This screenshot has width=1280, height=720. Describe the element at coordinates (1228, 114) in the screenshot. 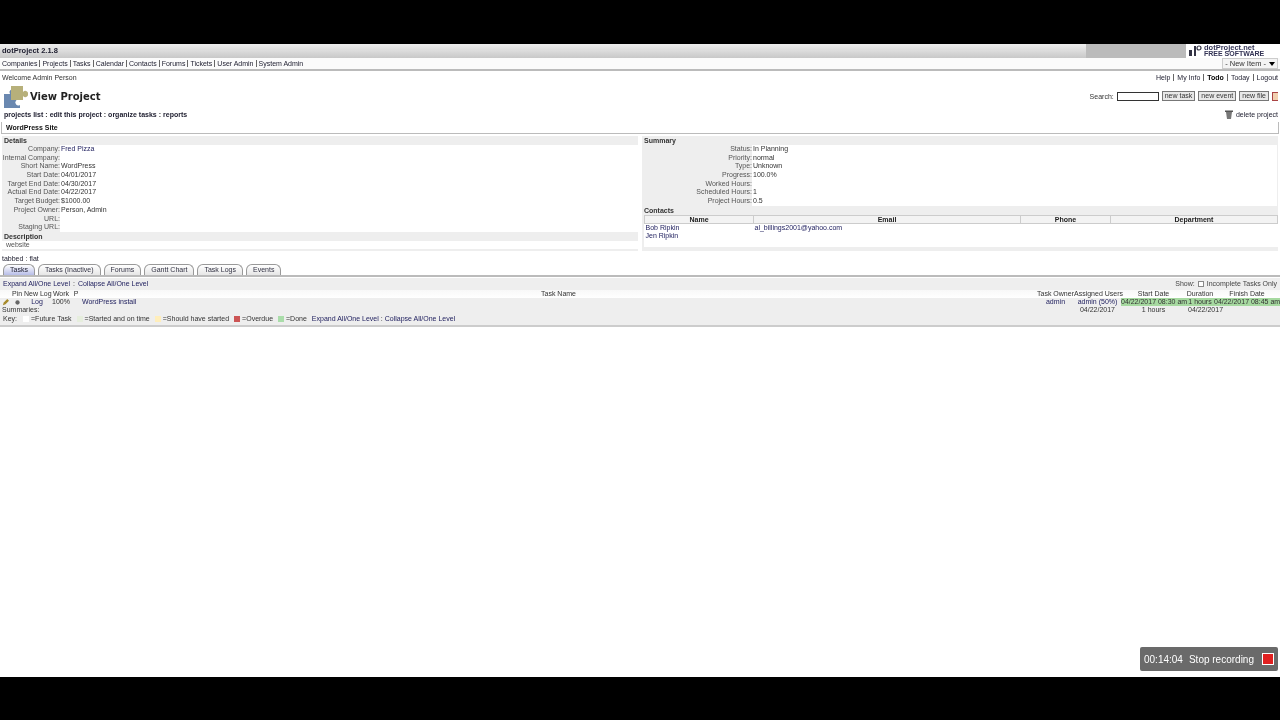

I see `trash-icon` at that location.